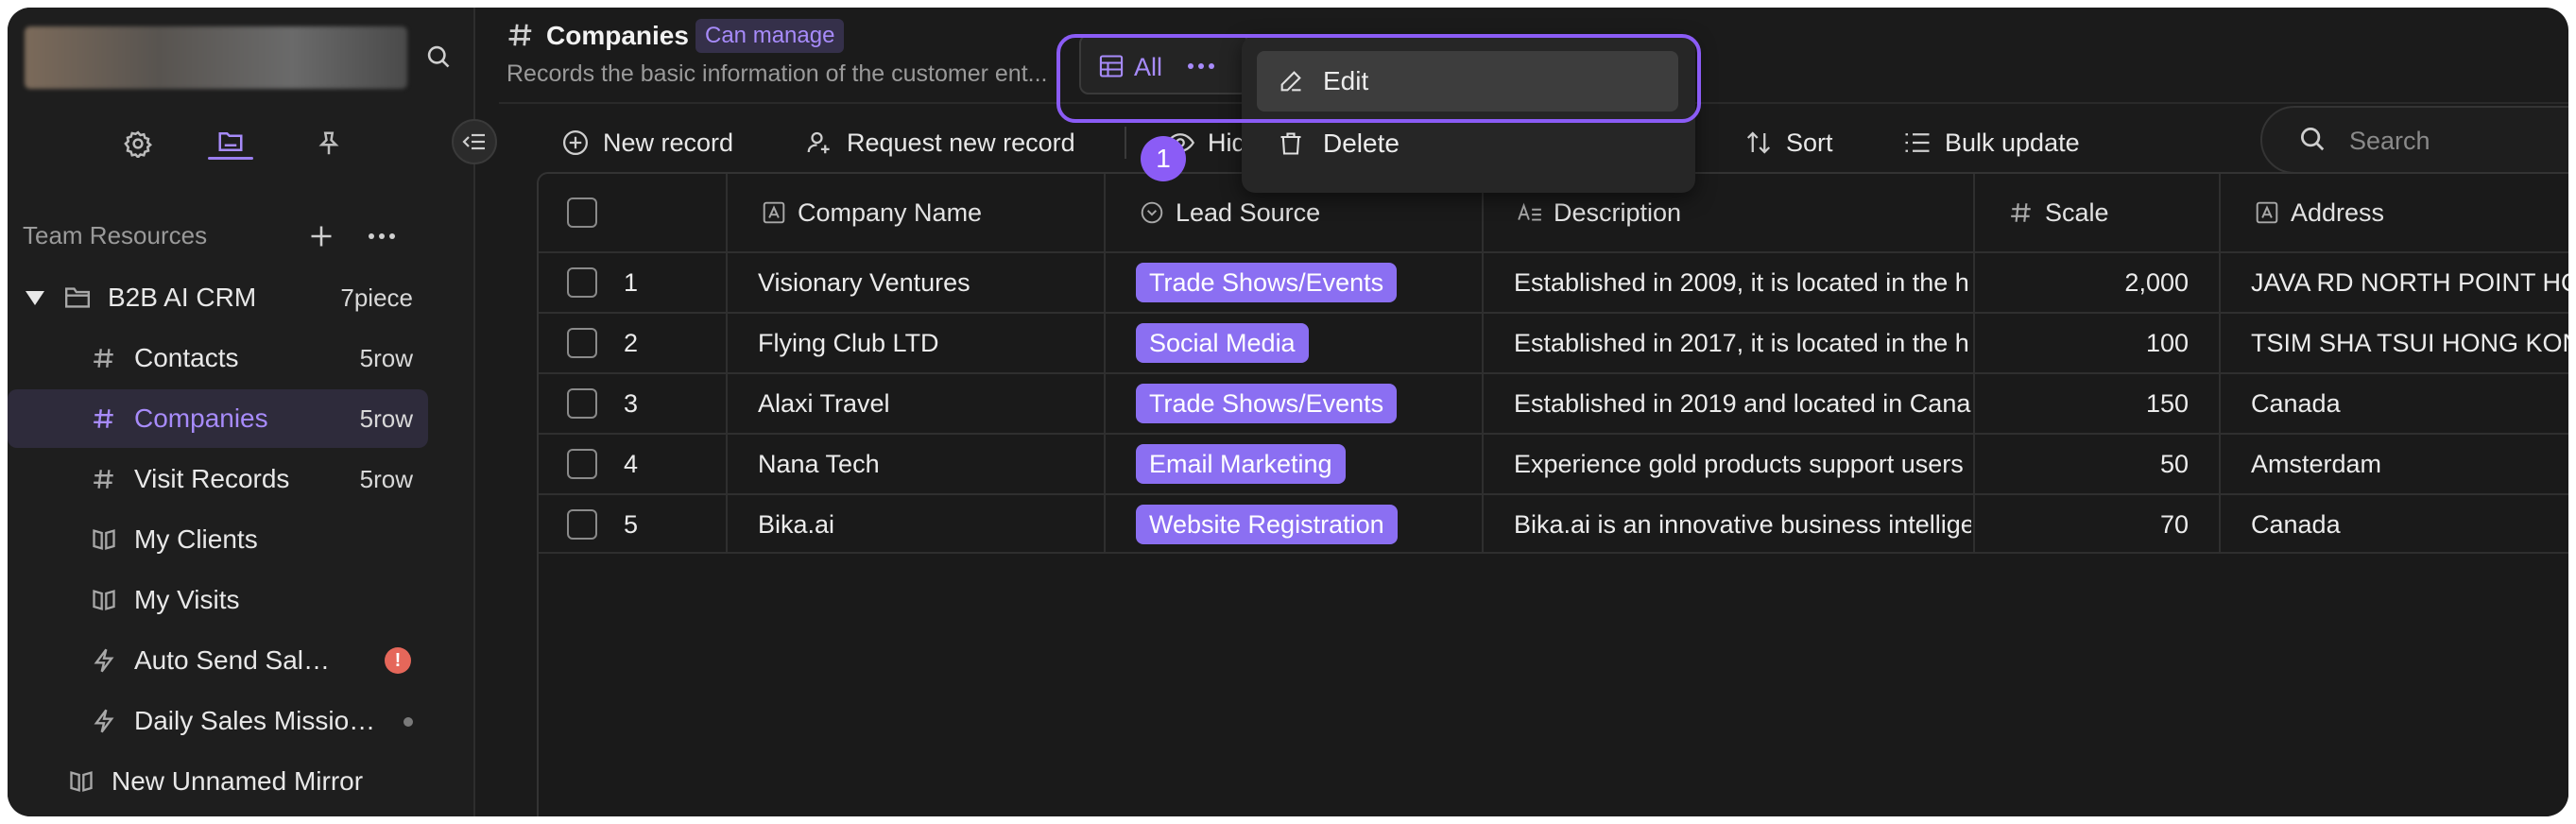  I want to click on menu-item-edit: Edit, so click(1467, 81).